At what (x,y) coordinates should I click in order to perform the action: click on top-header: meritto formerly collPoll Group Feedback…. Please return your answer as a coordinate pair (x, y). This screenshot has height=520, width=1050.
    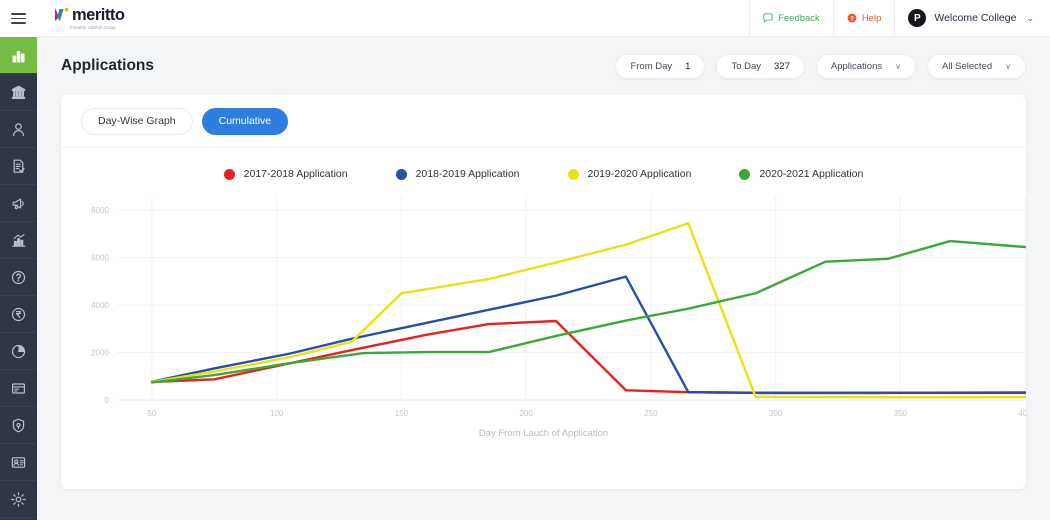
    Looking at the image, I should click on (543, 18).